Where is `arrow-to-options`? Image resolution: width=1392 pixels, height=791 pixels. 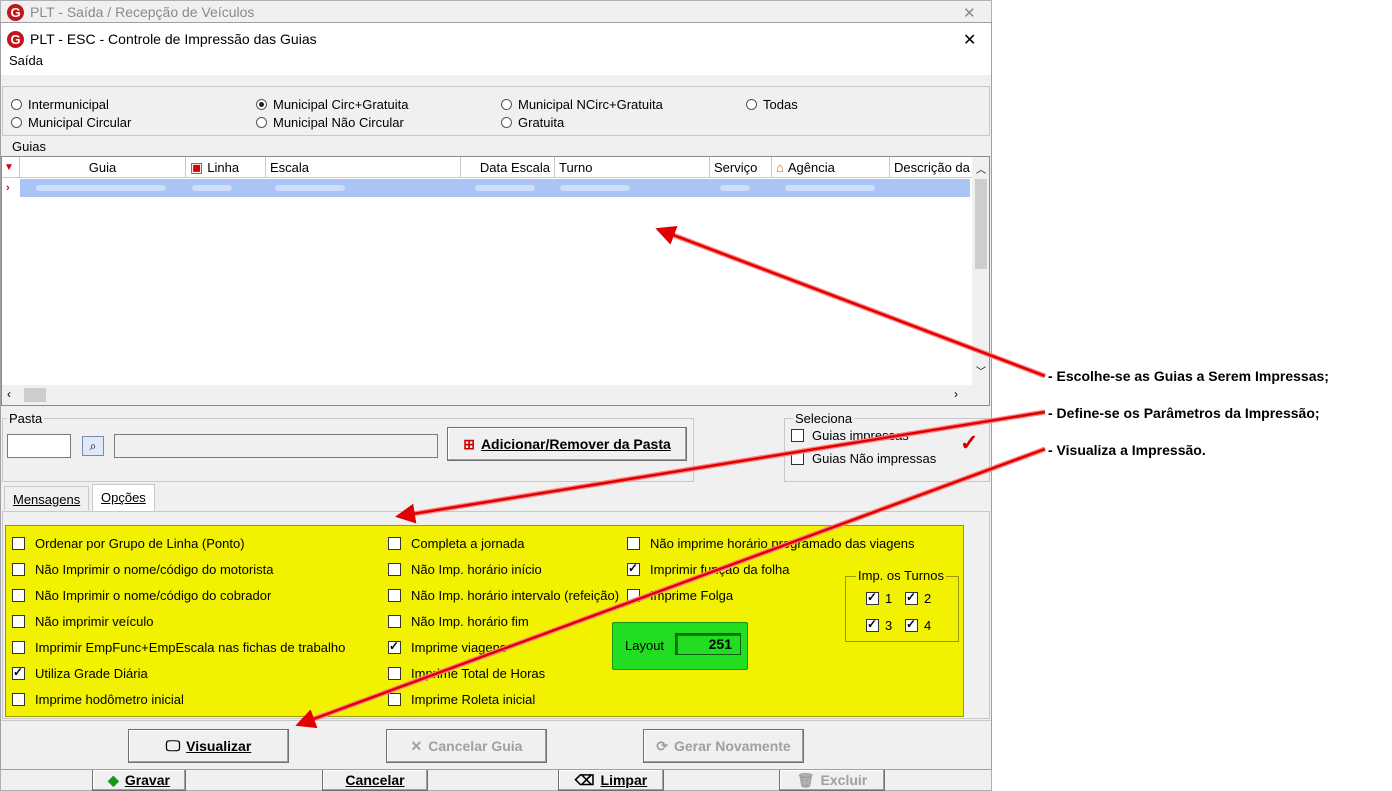
arrow-to-options is located at coordinates (720, 466).